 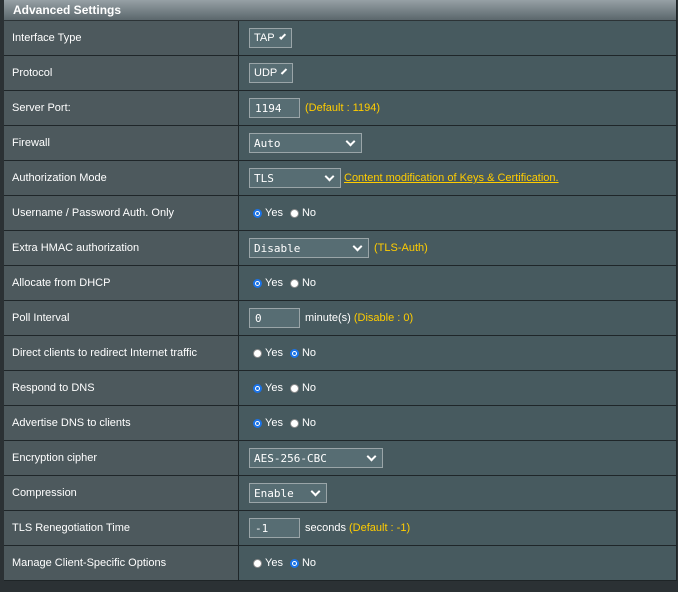 What do you see at coordinates (340, 423) in the screenshot?
I see `row-advertise-dns: Advertise DNS to clients Yes No` at bounding box center [340, 423].